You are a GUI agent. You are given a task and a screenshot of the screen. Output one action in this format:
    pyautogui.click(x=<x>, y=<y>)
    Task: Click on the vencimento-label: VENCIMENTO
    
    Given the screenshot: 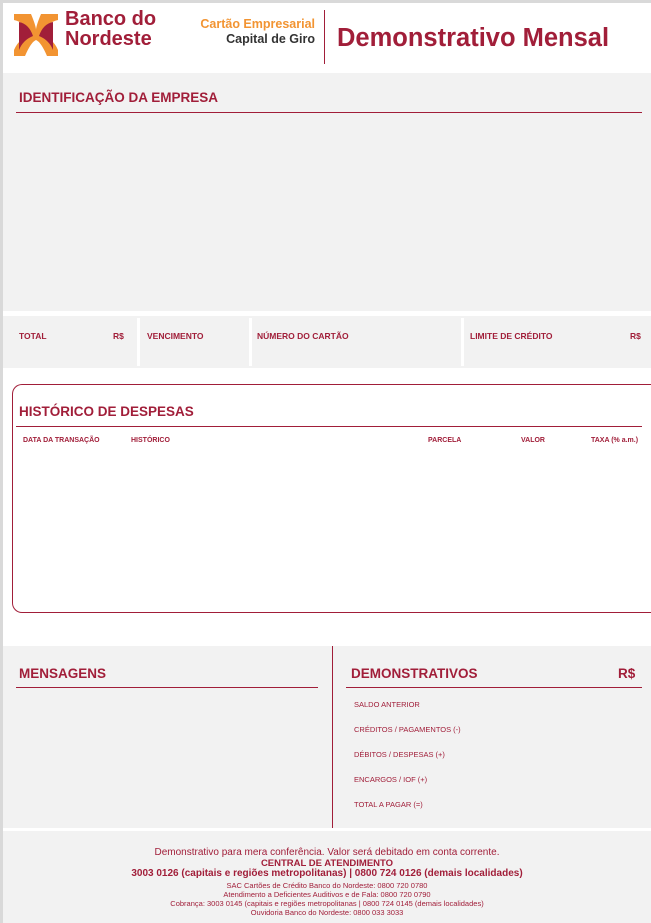 What is the action you would take?
    pyautogui.click(x=175, y=336)
    